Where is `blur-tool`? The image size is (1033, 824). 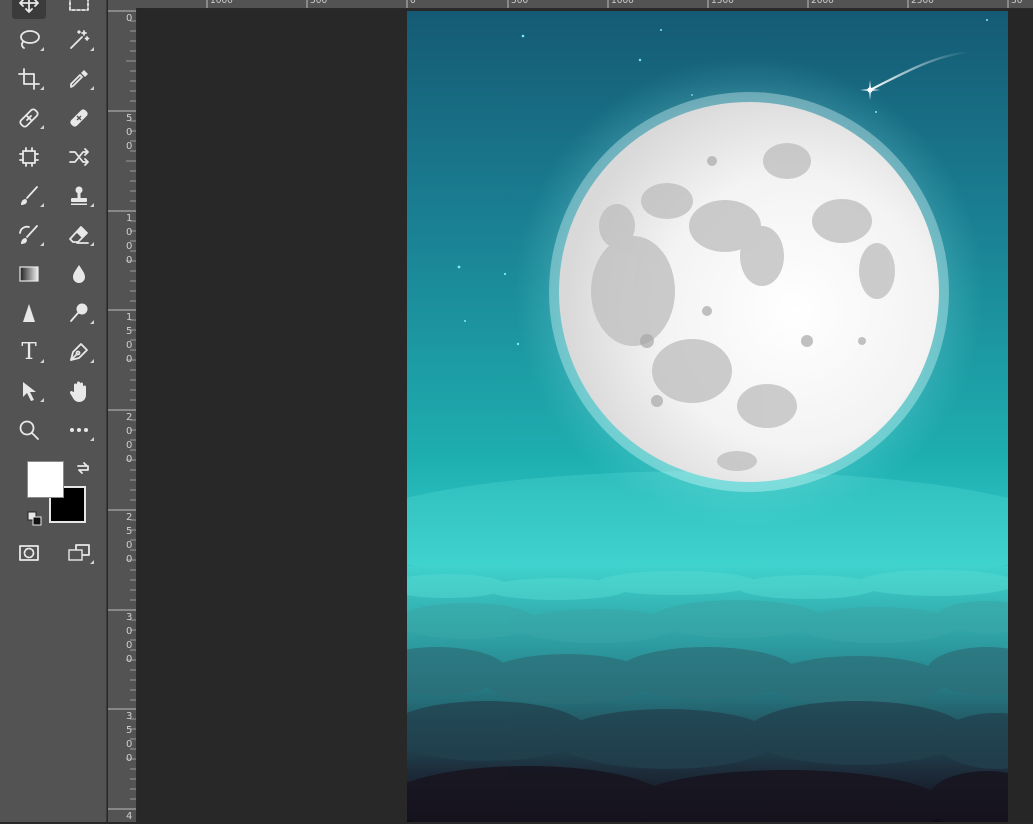 blur-tool is located at coordinates (79, 274).